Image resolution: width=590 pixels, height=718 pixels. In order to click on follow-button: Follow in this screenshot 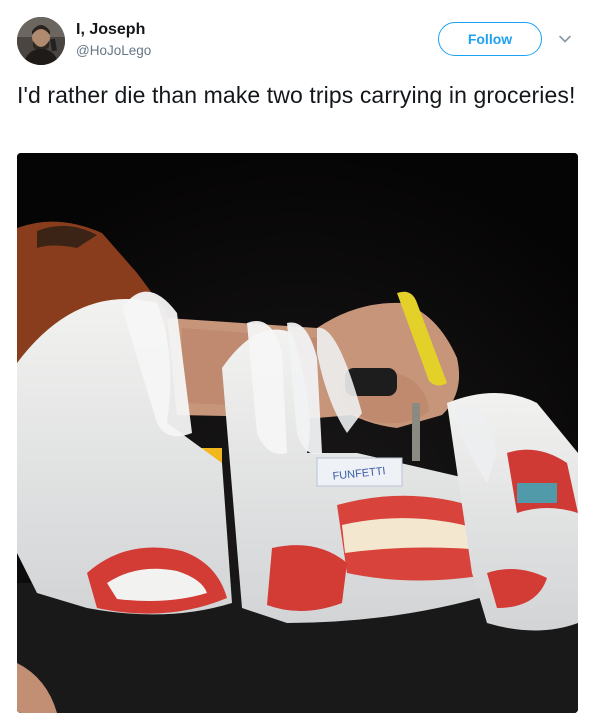, I will do `click(490, 39)`.